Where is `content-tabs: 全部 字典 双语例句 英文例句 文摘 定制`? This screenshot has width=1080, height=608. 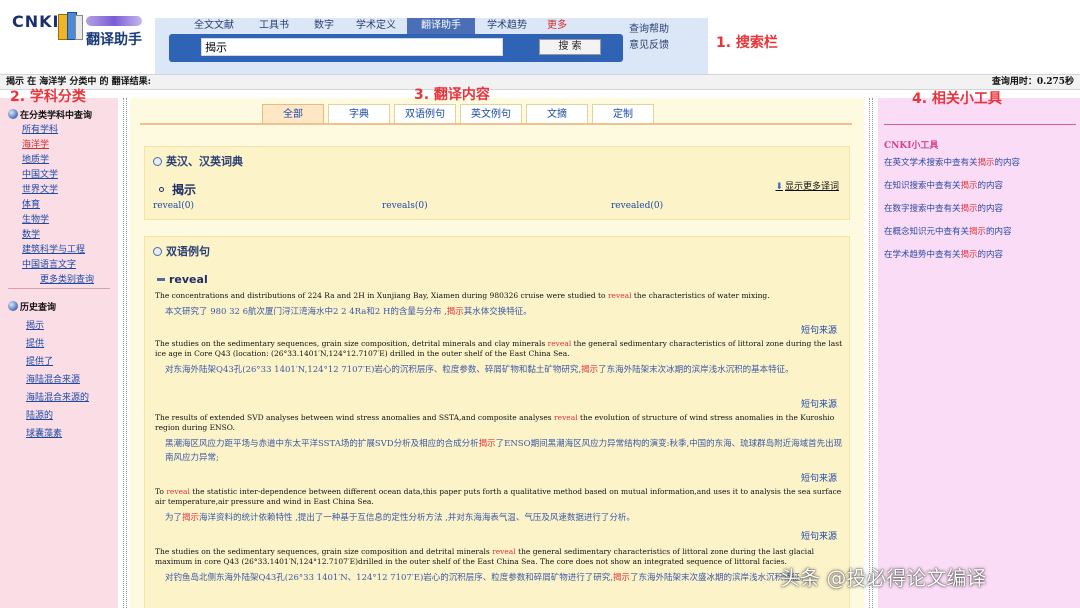 content-tabs: 全部 字典 双语例句 英文例句 文摘 定制 is located at coordinates (460, 114).